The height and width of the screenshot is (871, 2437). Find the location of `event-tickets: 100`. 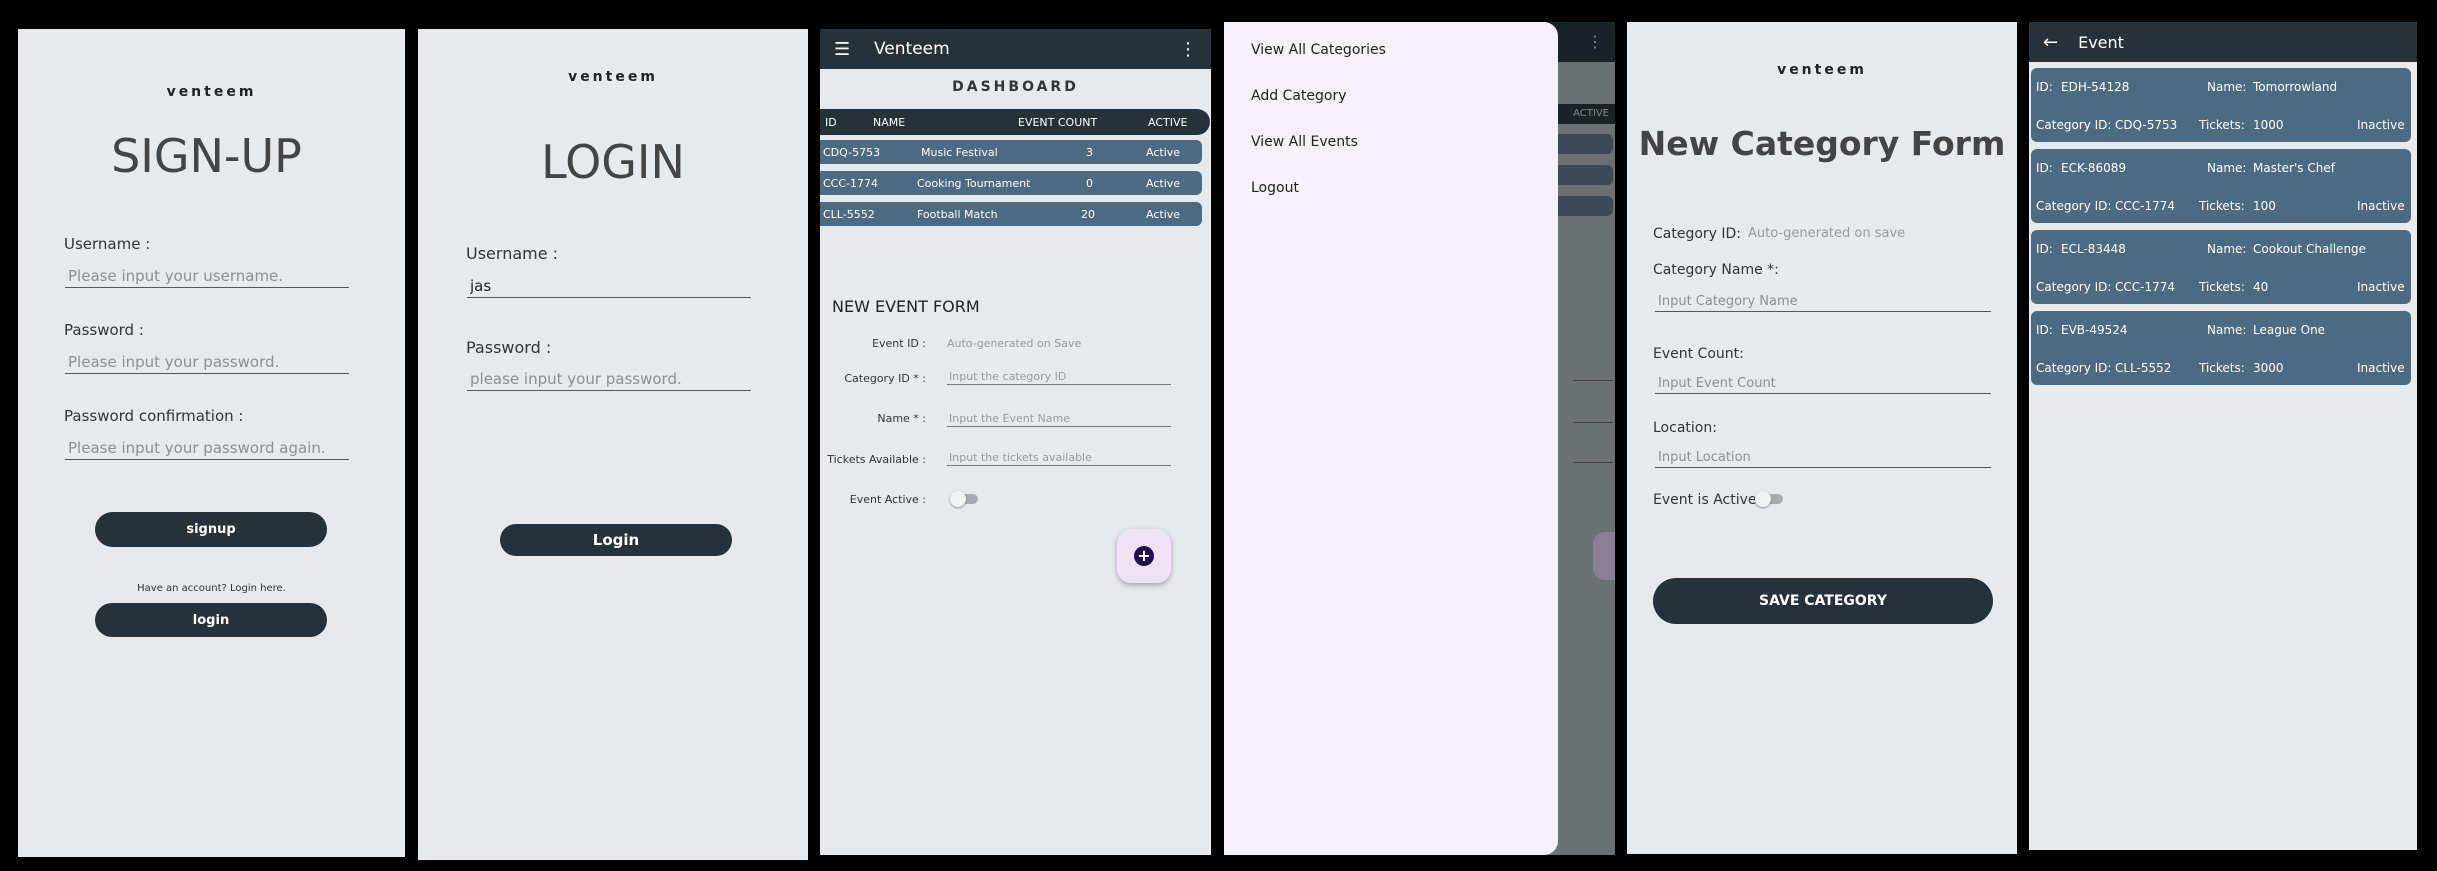

event-tickets: 100 is located at coordinates (2264, 206).